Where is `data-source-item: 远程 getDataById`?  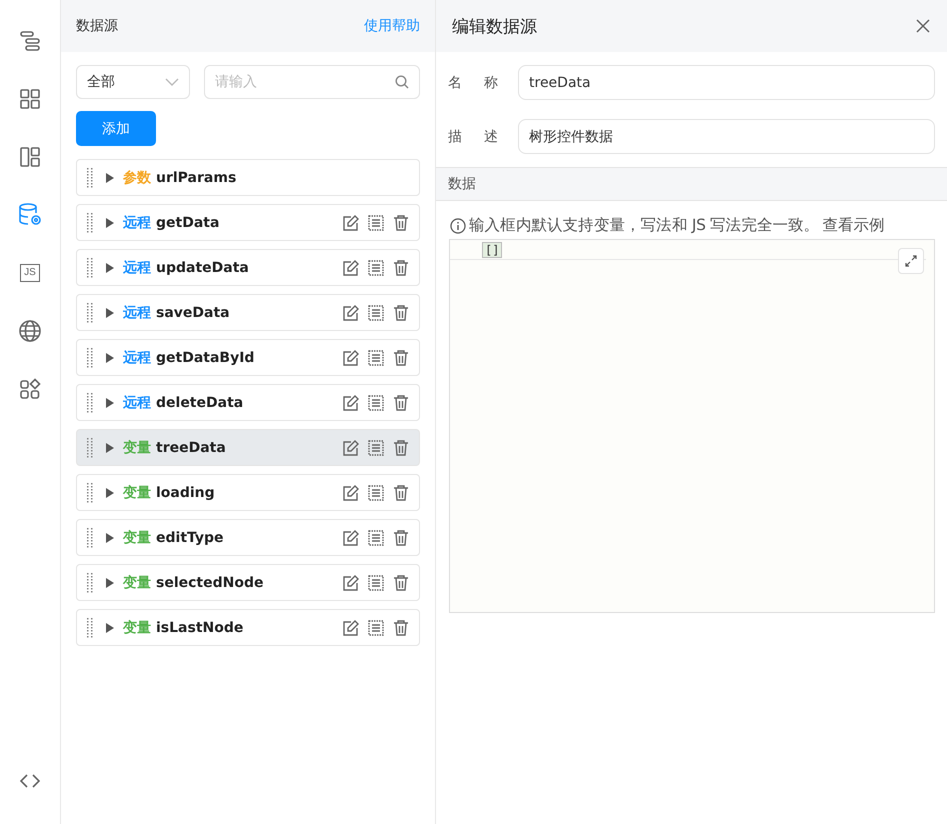 data-source-item: 远程 getDataById is located at coordinates (248, 357).